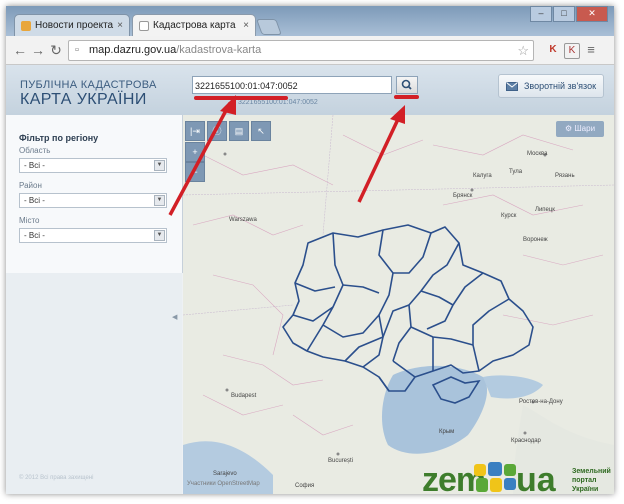  What do you see at coordinates (144, 25) in the screenshot?
I see `page-favicon-icon` at bounding box center [144, 25].